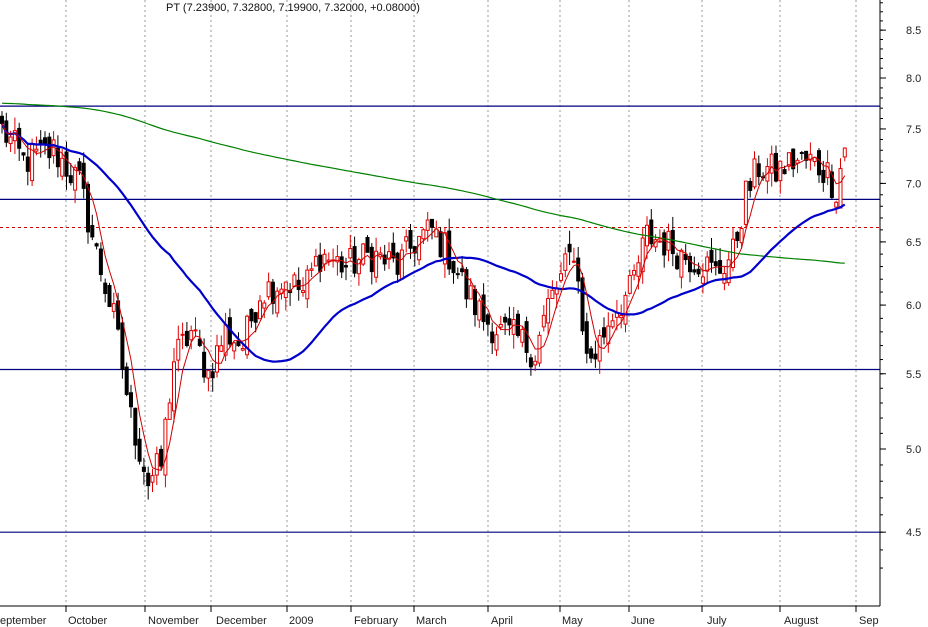  I want to click on x-label-7: April, so click(502, 621).